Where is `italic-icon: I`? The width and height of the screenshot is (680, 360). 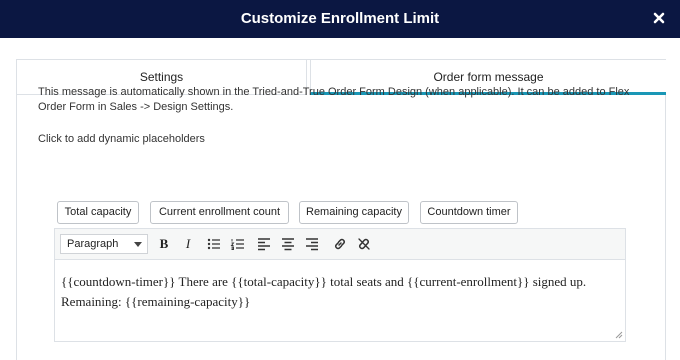
italic-icon: I is located at coordinates (188, 244).